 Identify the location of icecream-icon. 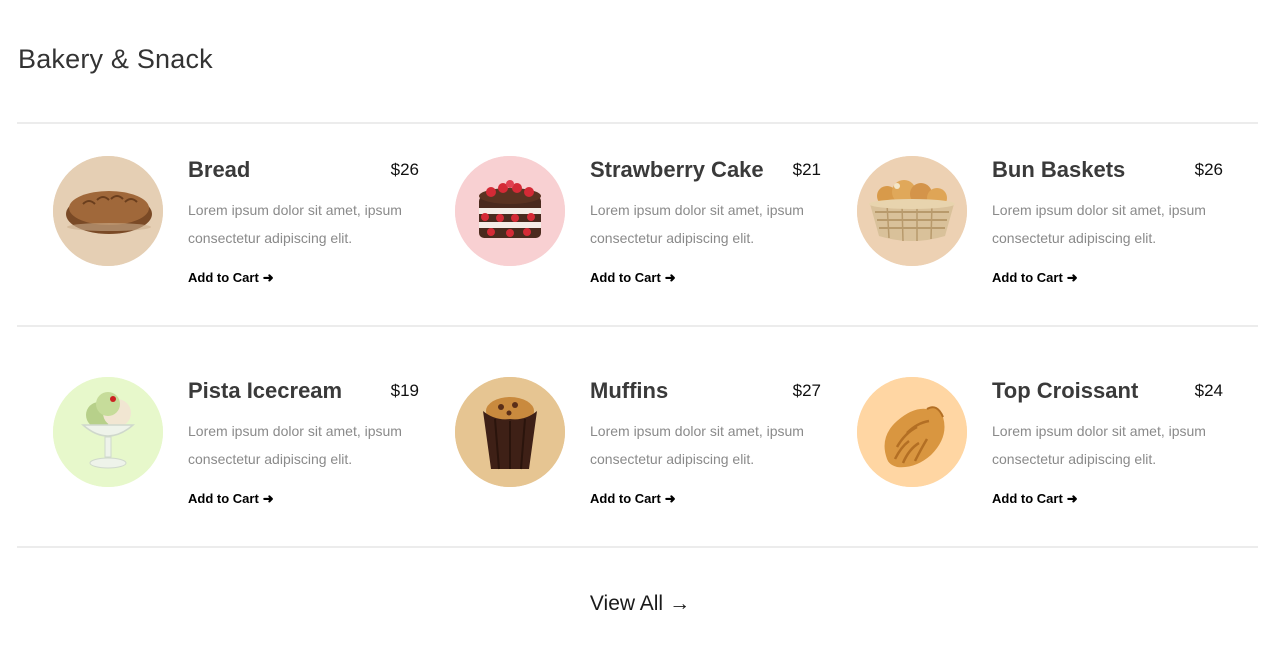
(108, 432).